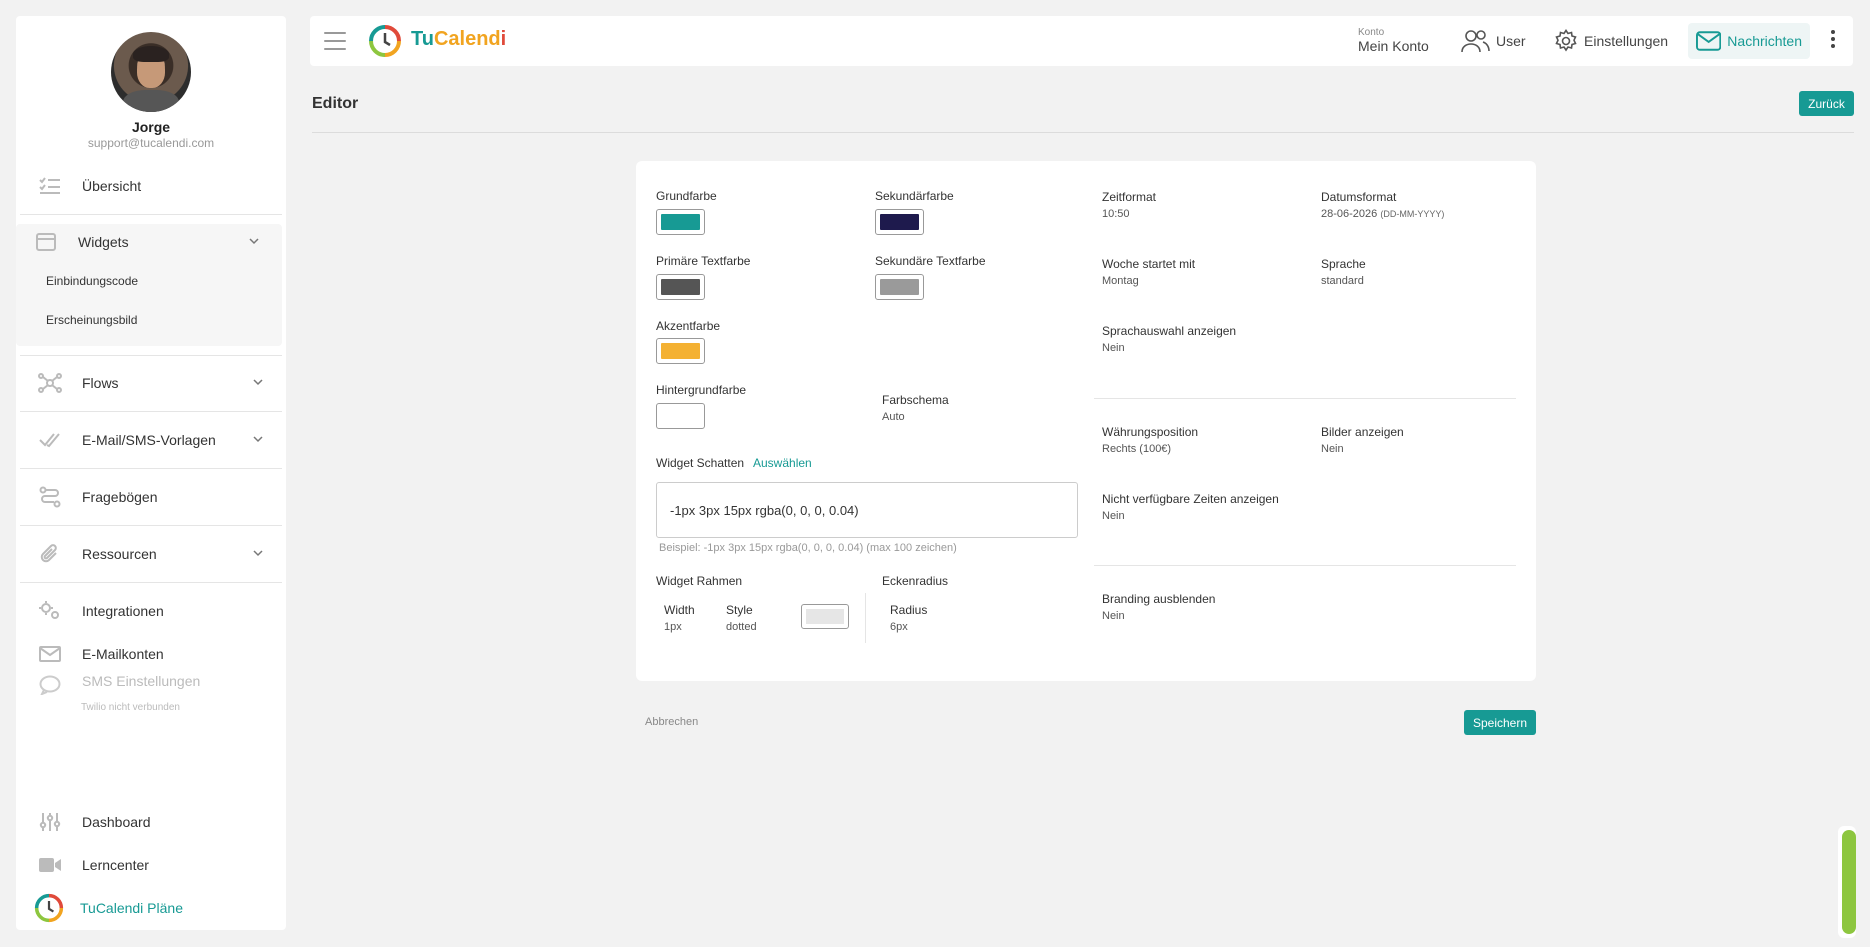 This screenshot has width=1870, height=947. What do you see at coordinates (91, 320) in the screenshot?
I see `sidebar-subitem-erscheinungsbild: Erscheinungsbild` at bounding box center [91, 320].